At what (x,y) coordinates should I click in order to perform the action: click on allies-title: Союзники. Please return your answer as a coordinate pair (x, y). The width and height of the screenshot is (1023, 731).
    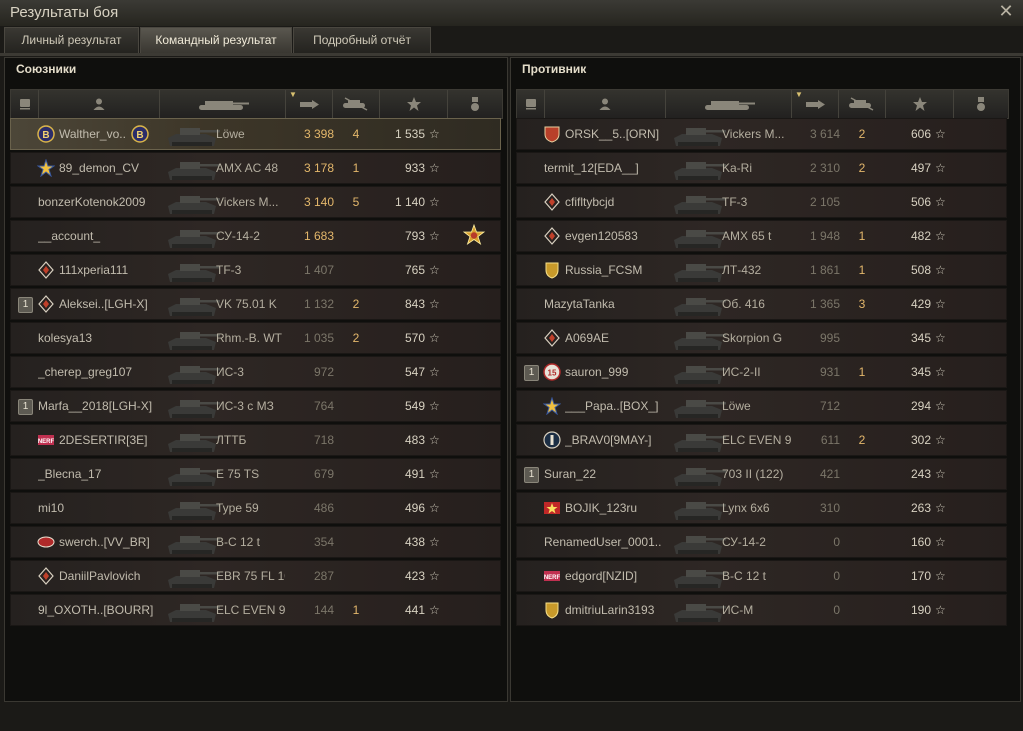
    Looking at the image, I should click on (46, 69).